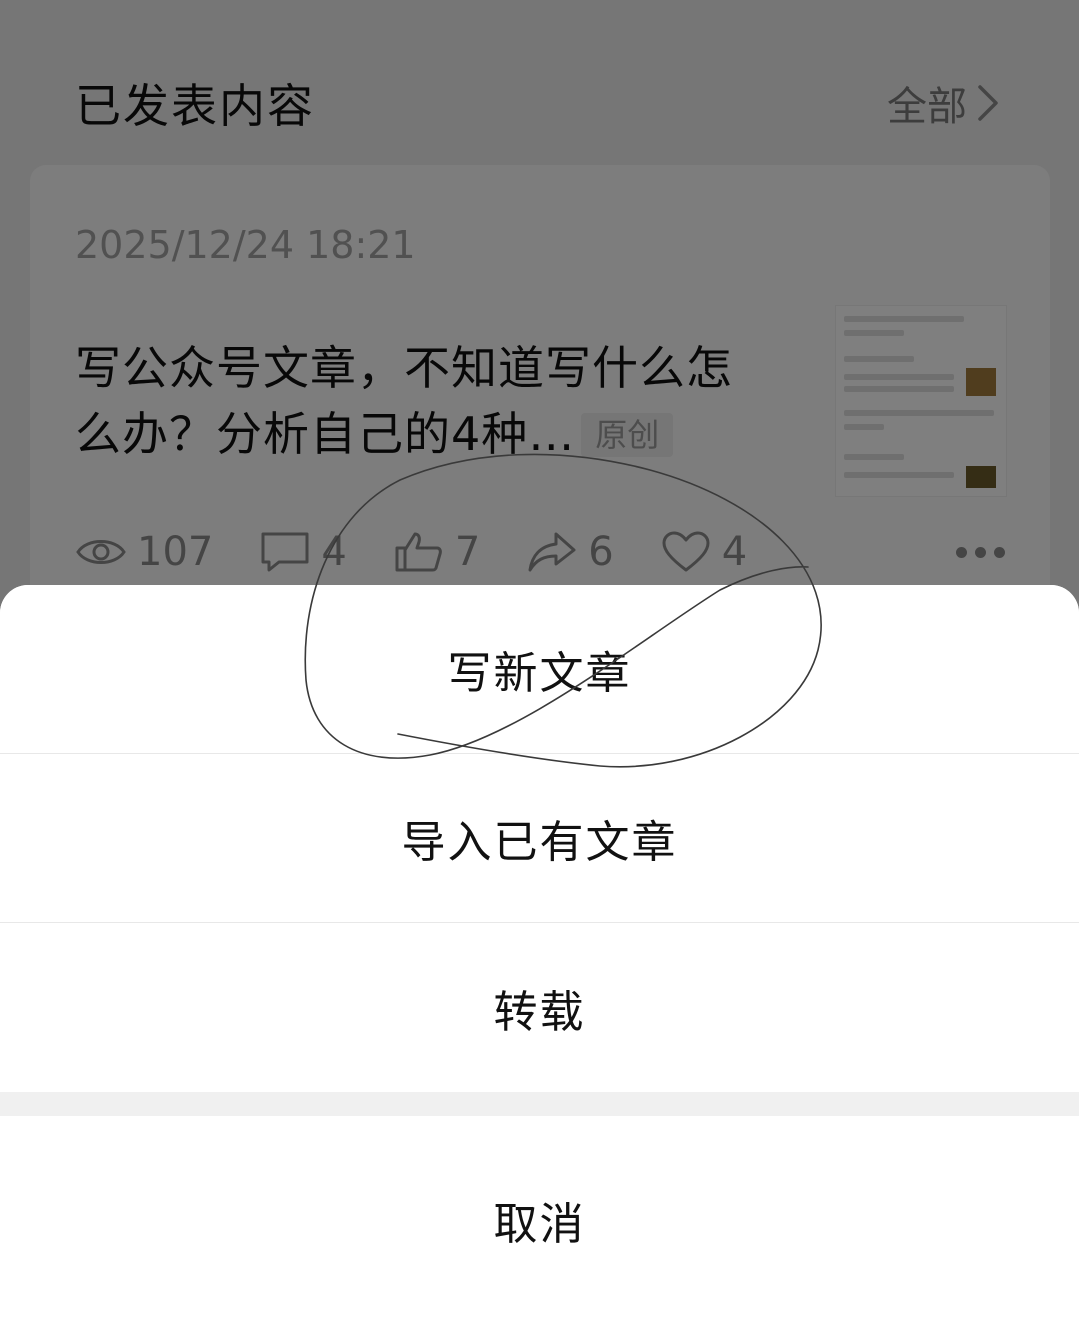 The width and height of the screenshot is (1079, 1324). Describe the element at coordinates (539, 1007) in the screenshot. I see `repost-button: 转载` at that location.